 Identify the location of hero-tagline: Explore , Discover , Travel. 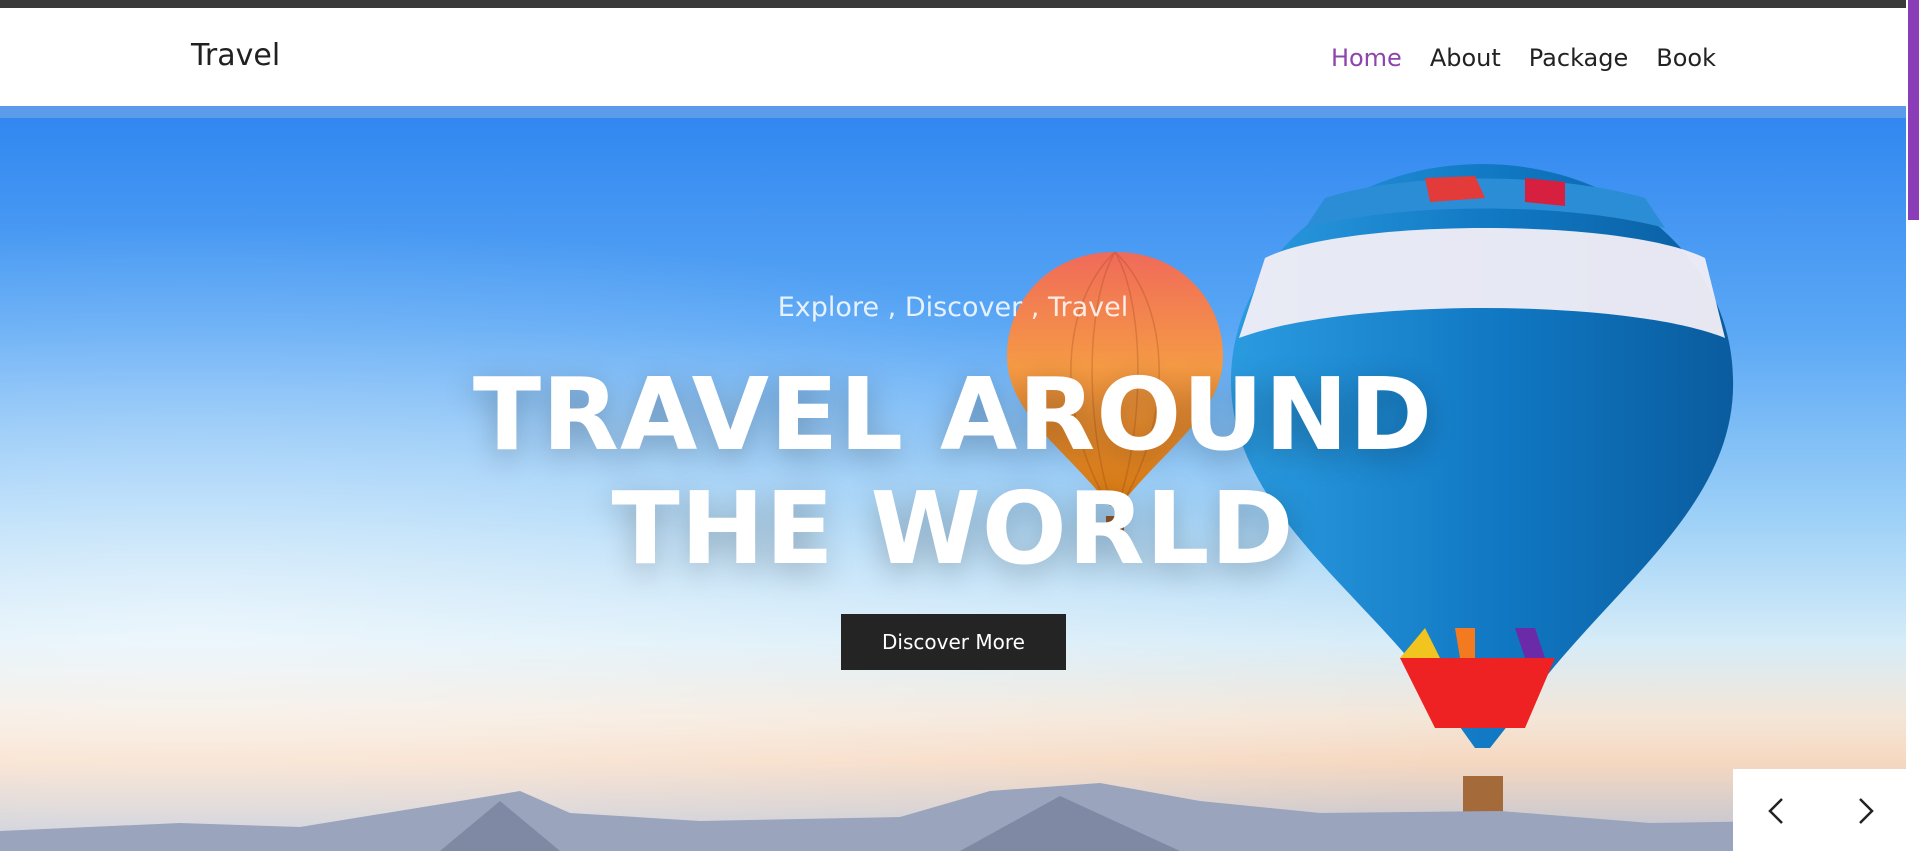
(953, 307).